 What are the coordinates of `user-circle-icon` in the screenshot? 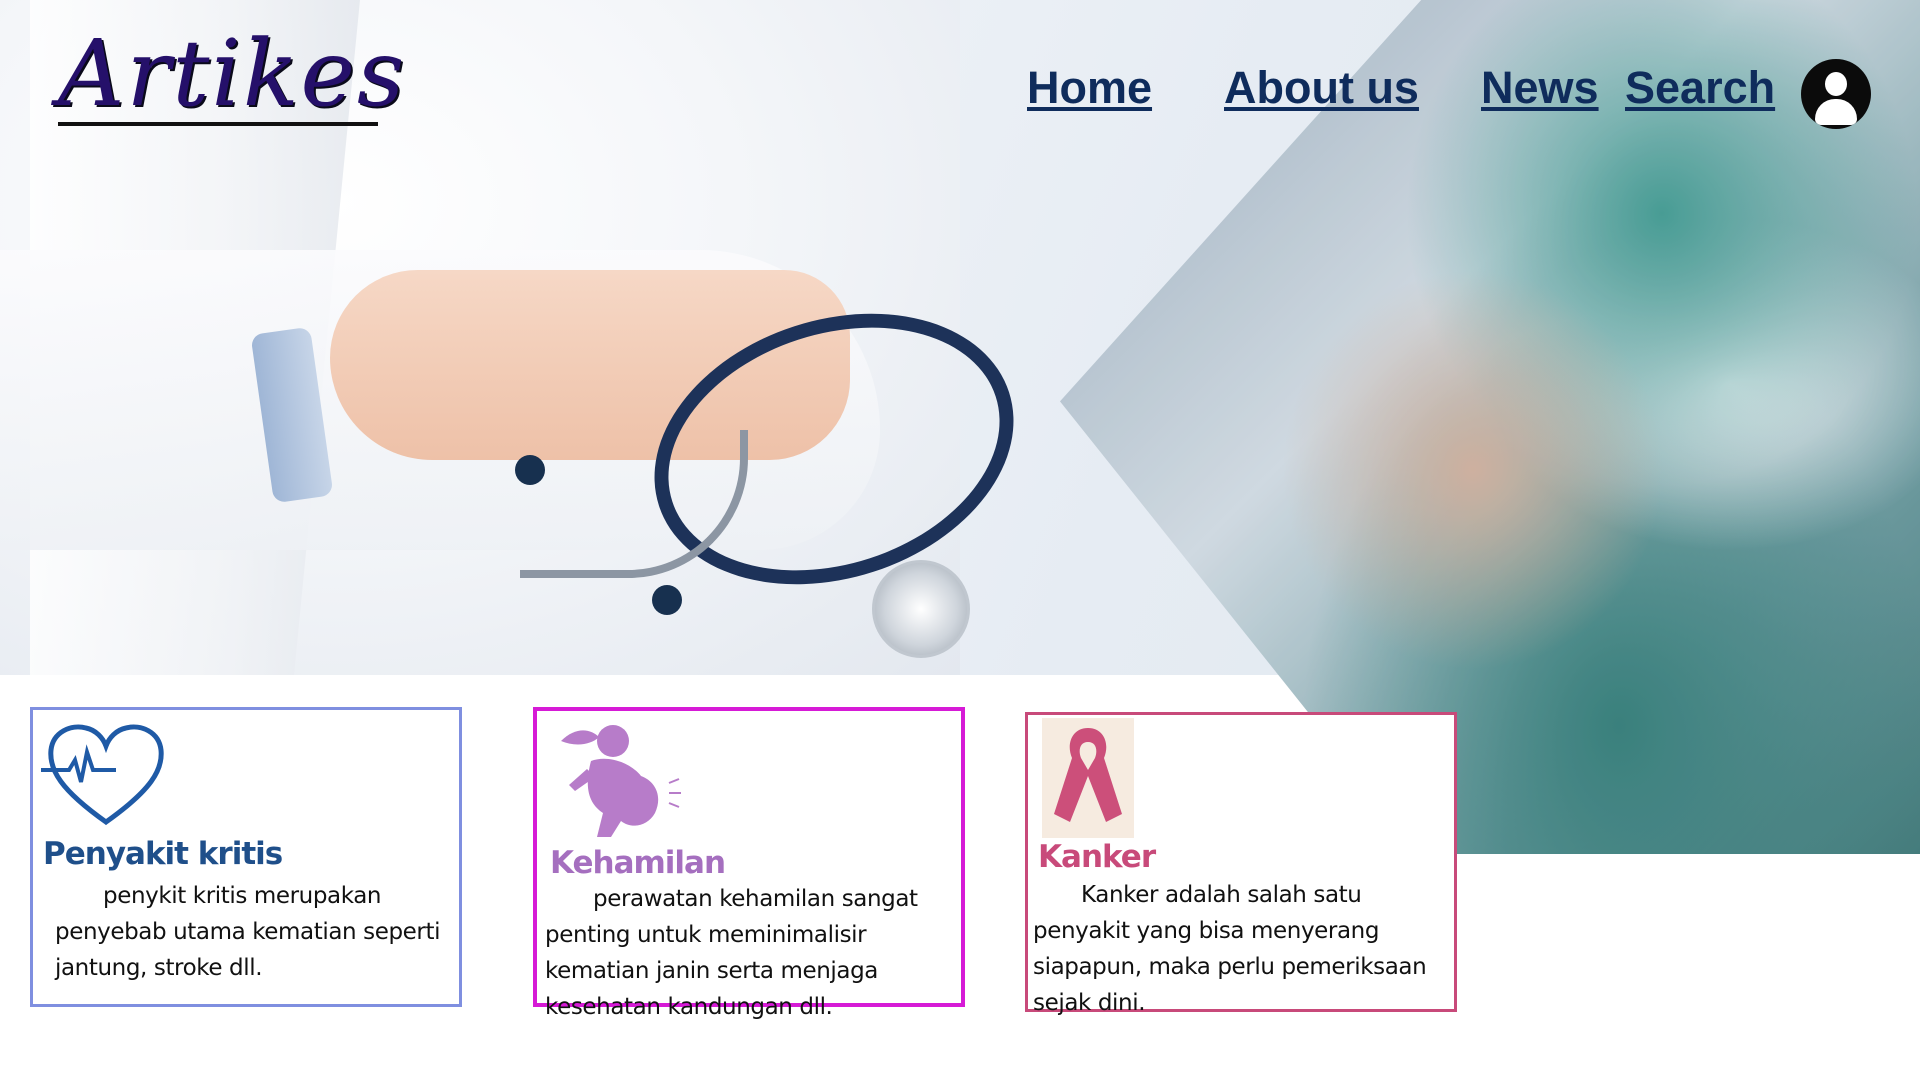 It's located at (1836, 94).